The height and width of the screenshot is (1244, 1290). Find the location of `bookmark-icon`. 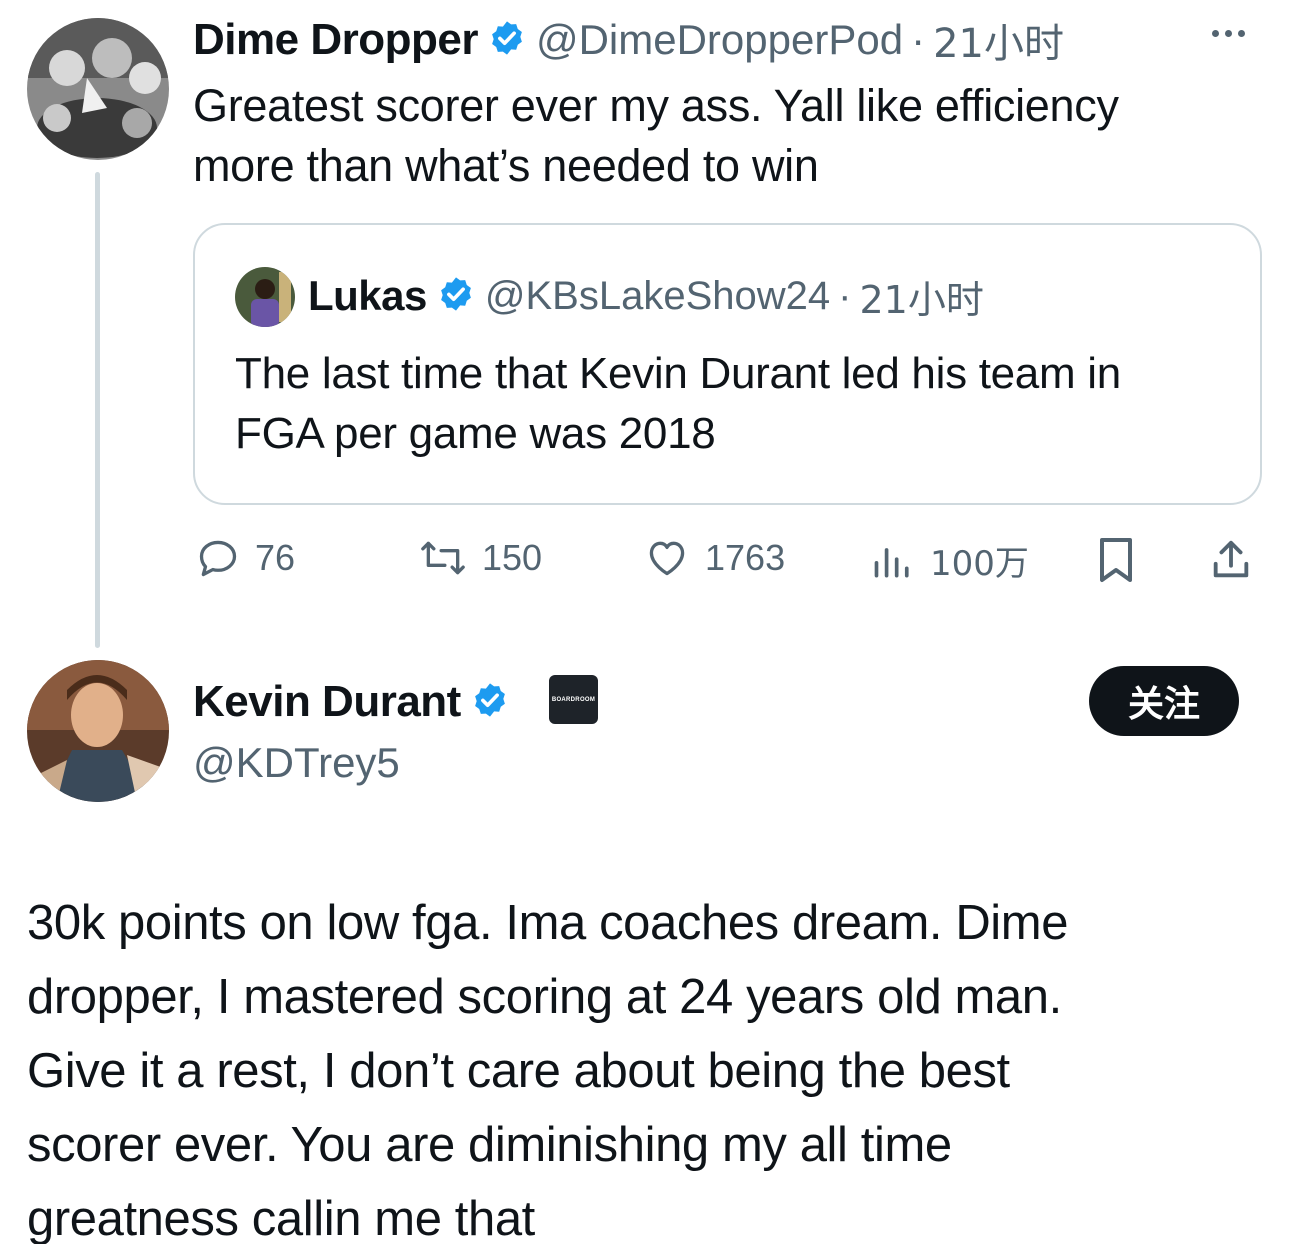

bookmark-icon is located at coordinates (1116, 560).